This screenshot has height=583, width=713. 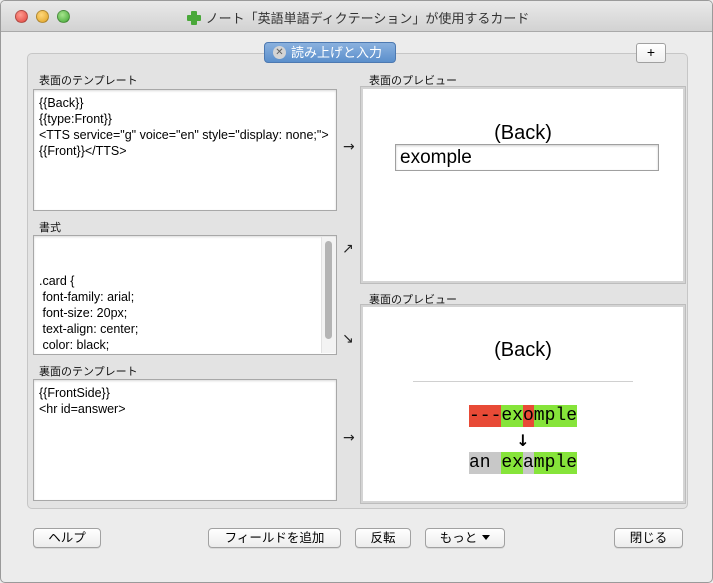 I want to click on diff-segment-bad: ---, so click(x=485, y=416).